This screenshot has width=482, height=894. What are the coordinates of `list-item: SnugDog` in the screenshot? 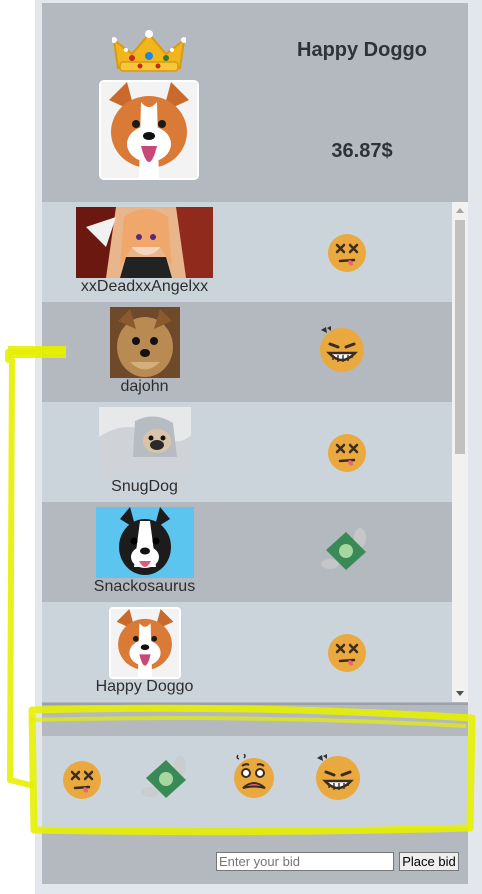 It's located at (247, 452).